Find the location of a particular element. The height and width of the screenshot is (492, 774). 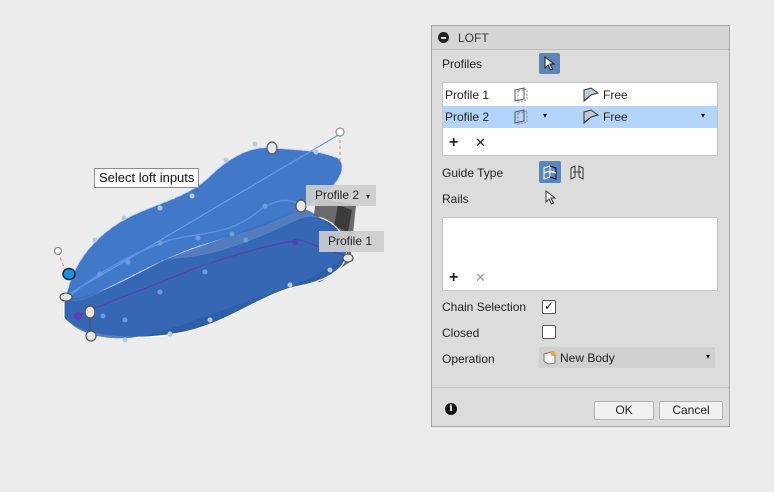

cancel-button: Cancel is located at coordinates (691, 410).